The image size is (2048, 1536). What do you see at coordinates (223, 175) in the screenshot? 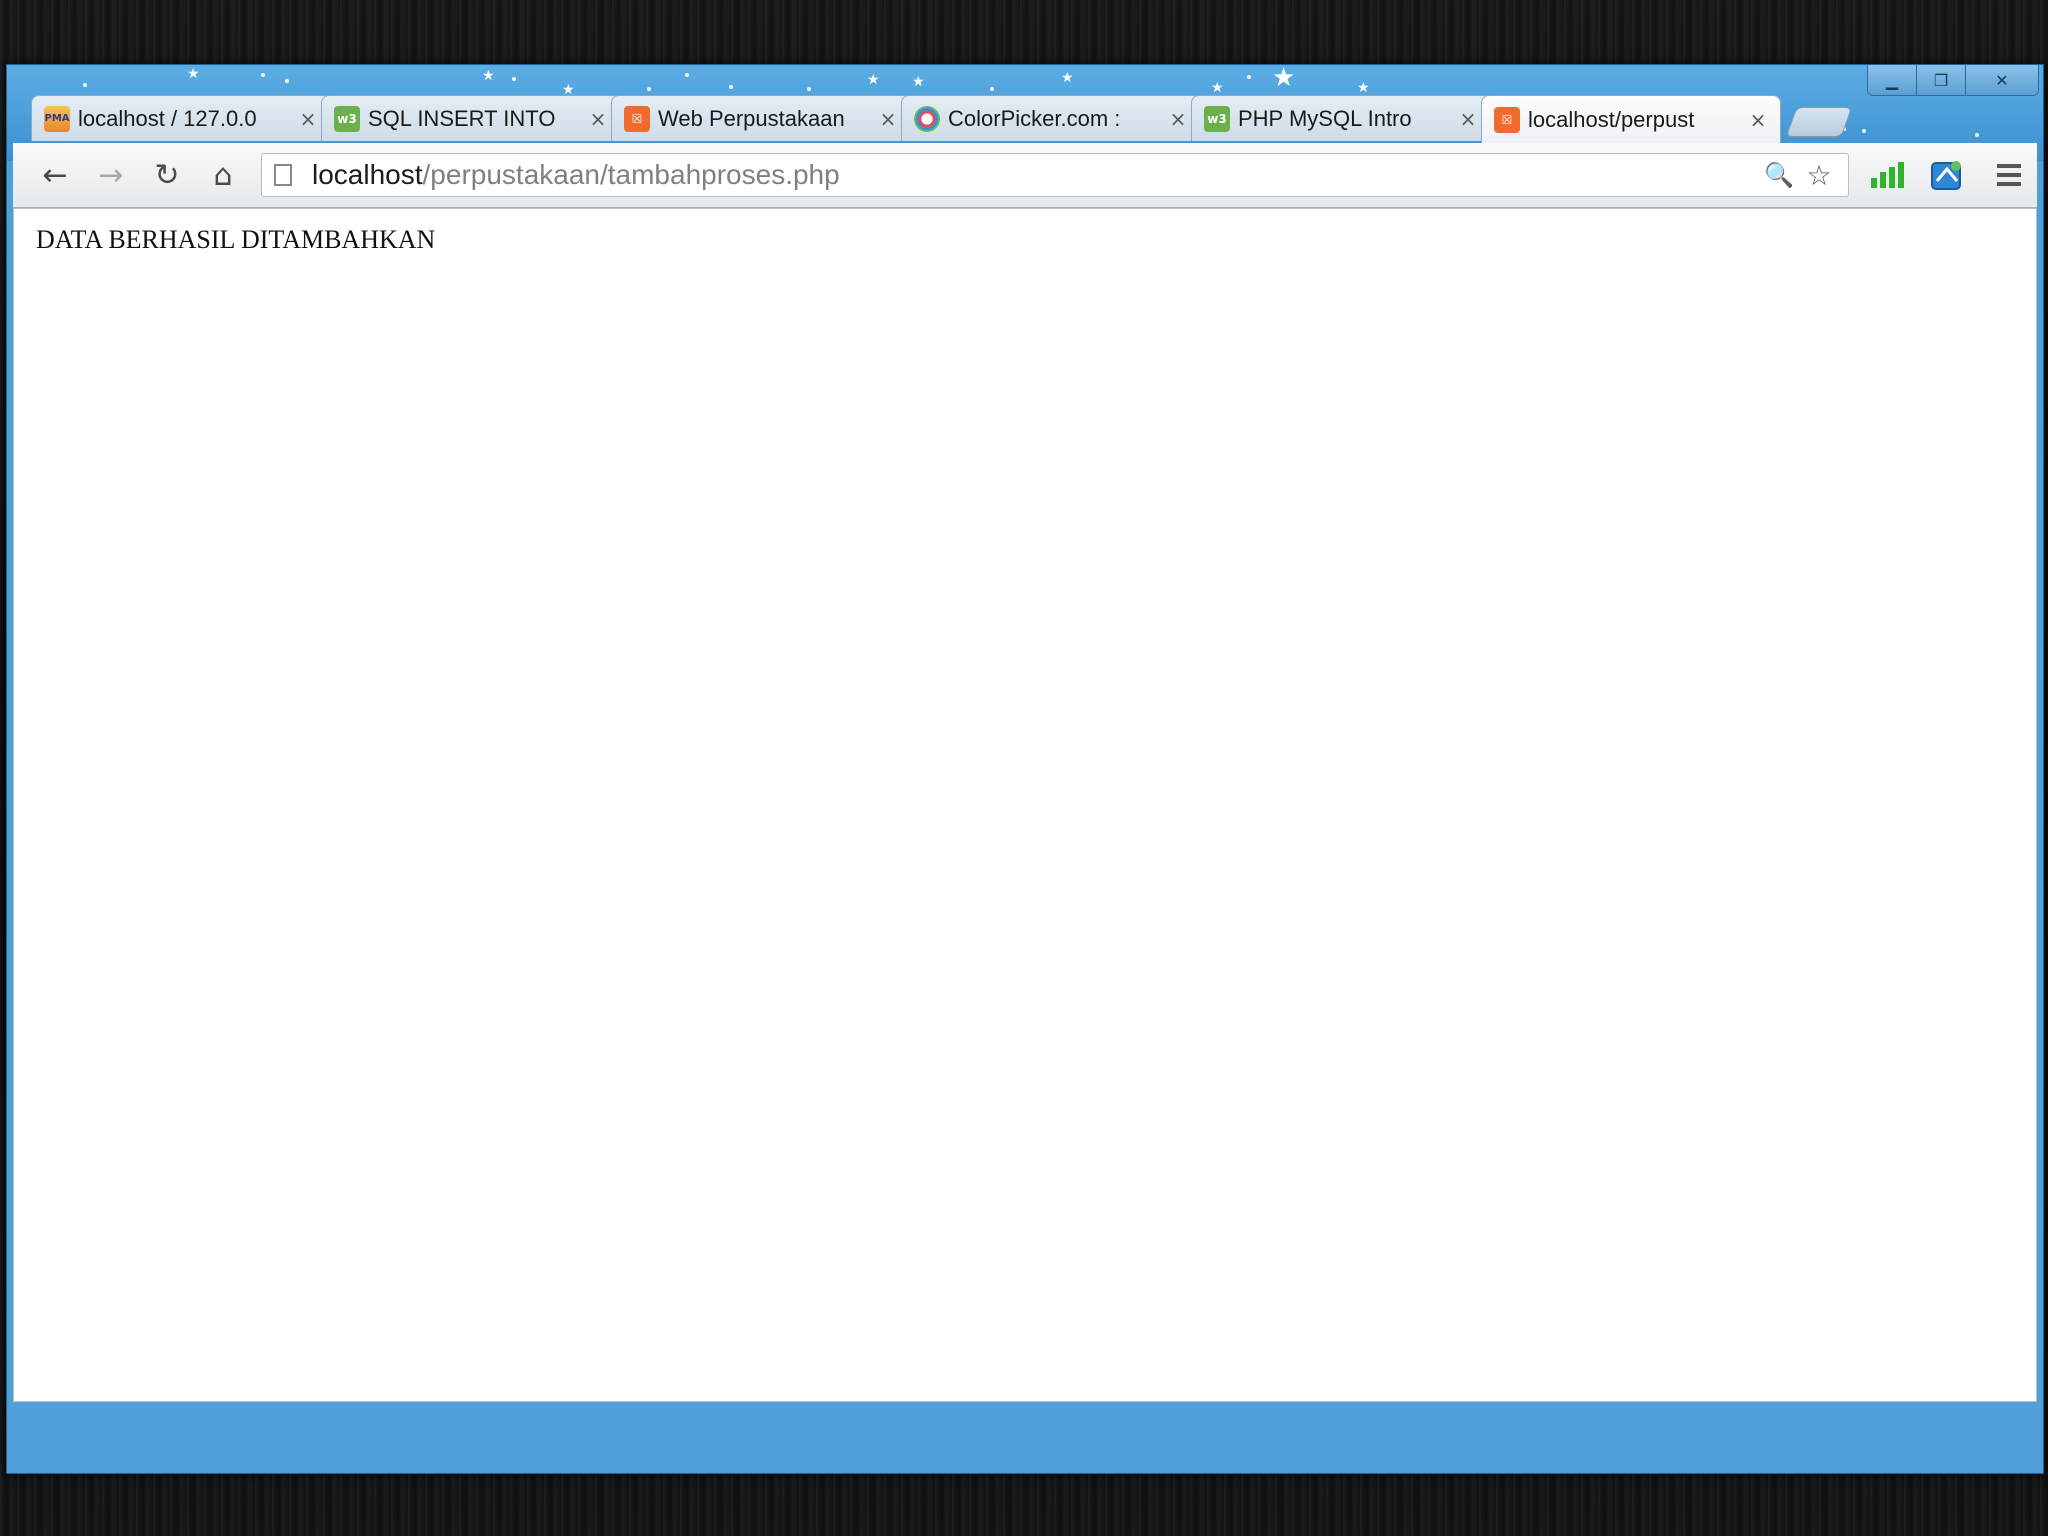
I see `home-button: ⌂` at bounding box center [223, 175].